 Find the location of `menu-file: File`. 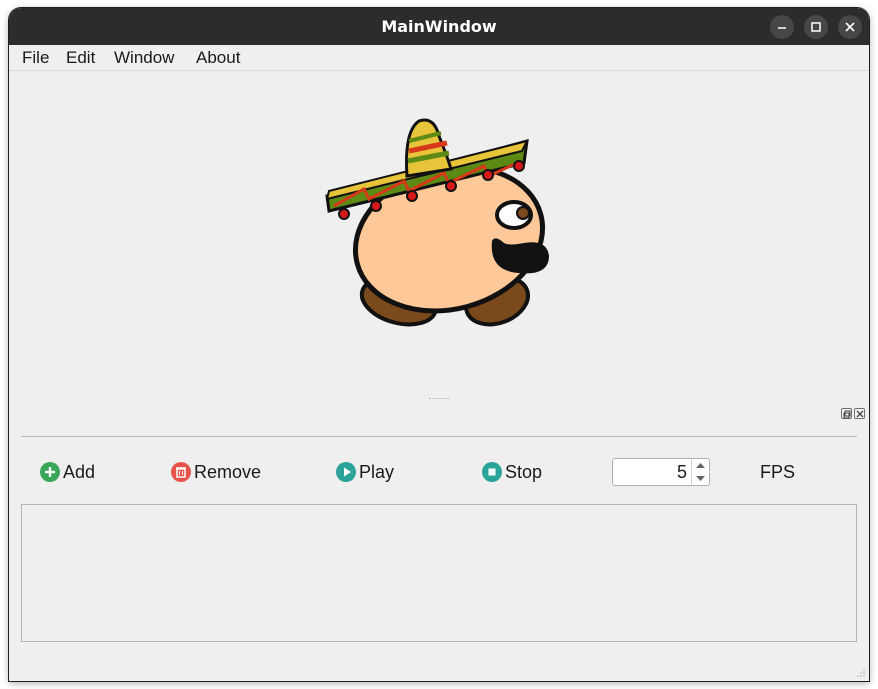

menu-file: File is located at coordinates (35, 58).